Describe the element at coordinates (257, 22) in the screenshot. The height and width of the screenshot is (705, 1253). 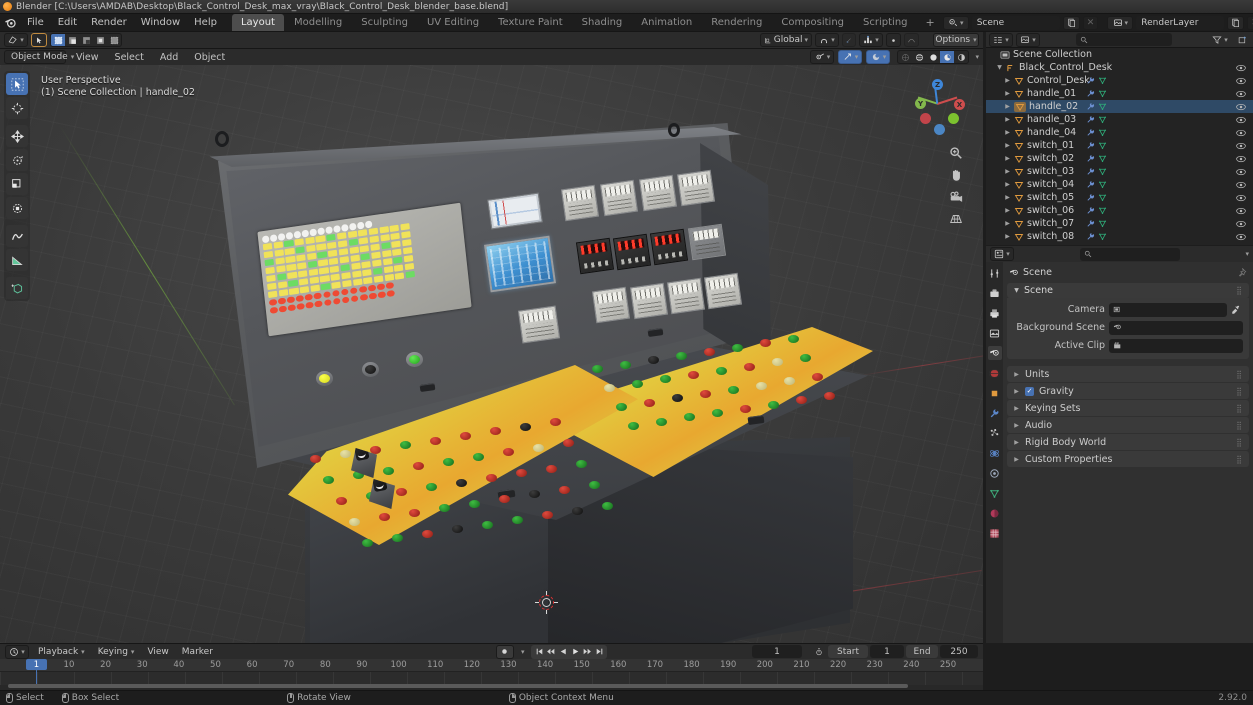
I see `tab-layout: Layout` at that location.